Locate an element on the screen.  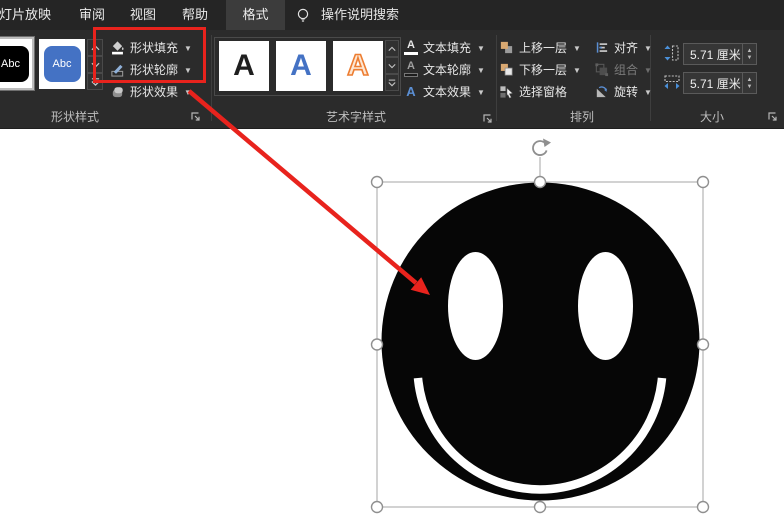
shape-effects-button: 形状效果 ▼ is located at coordinates (151, 91).